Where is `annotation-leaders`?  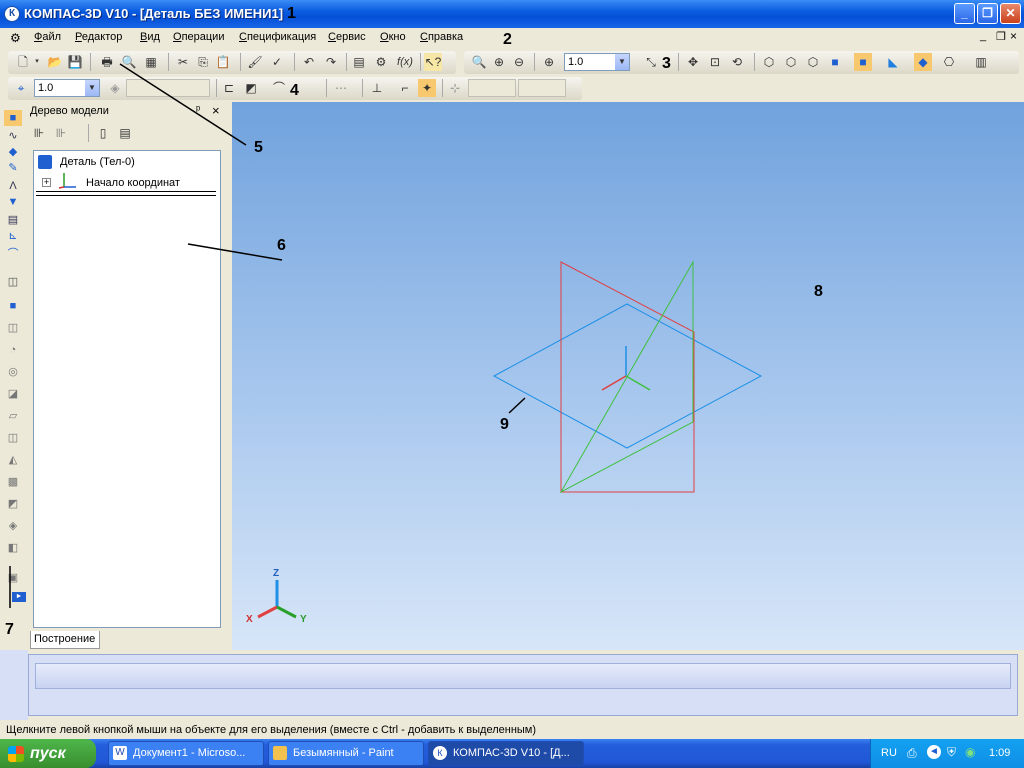 annotation-leaders is located at coordinates (201, 162).